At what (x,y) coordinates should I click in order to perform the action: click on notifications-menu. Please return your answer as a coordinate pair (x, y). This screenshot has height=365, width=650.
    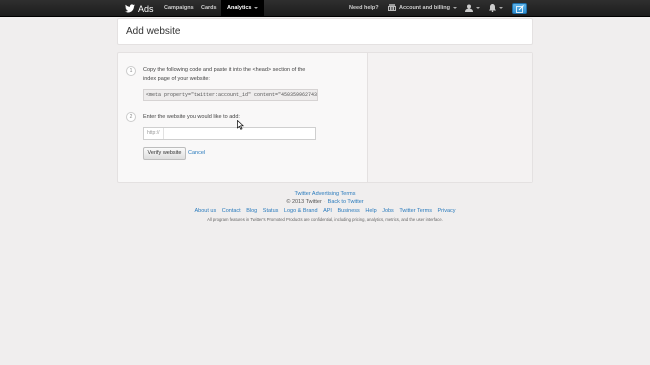
    Looking at the image, I should click on (496, 8).